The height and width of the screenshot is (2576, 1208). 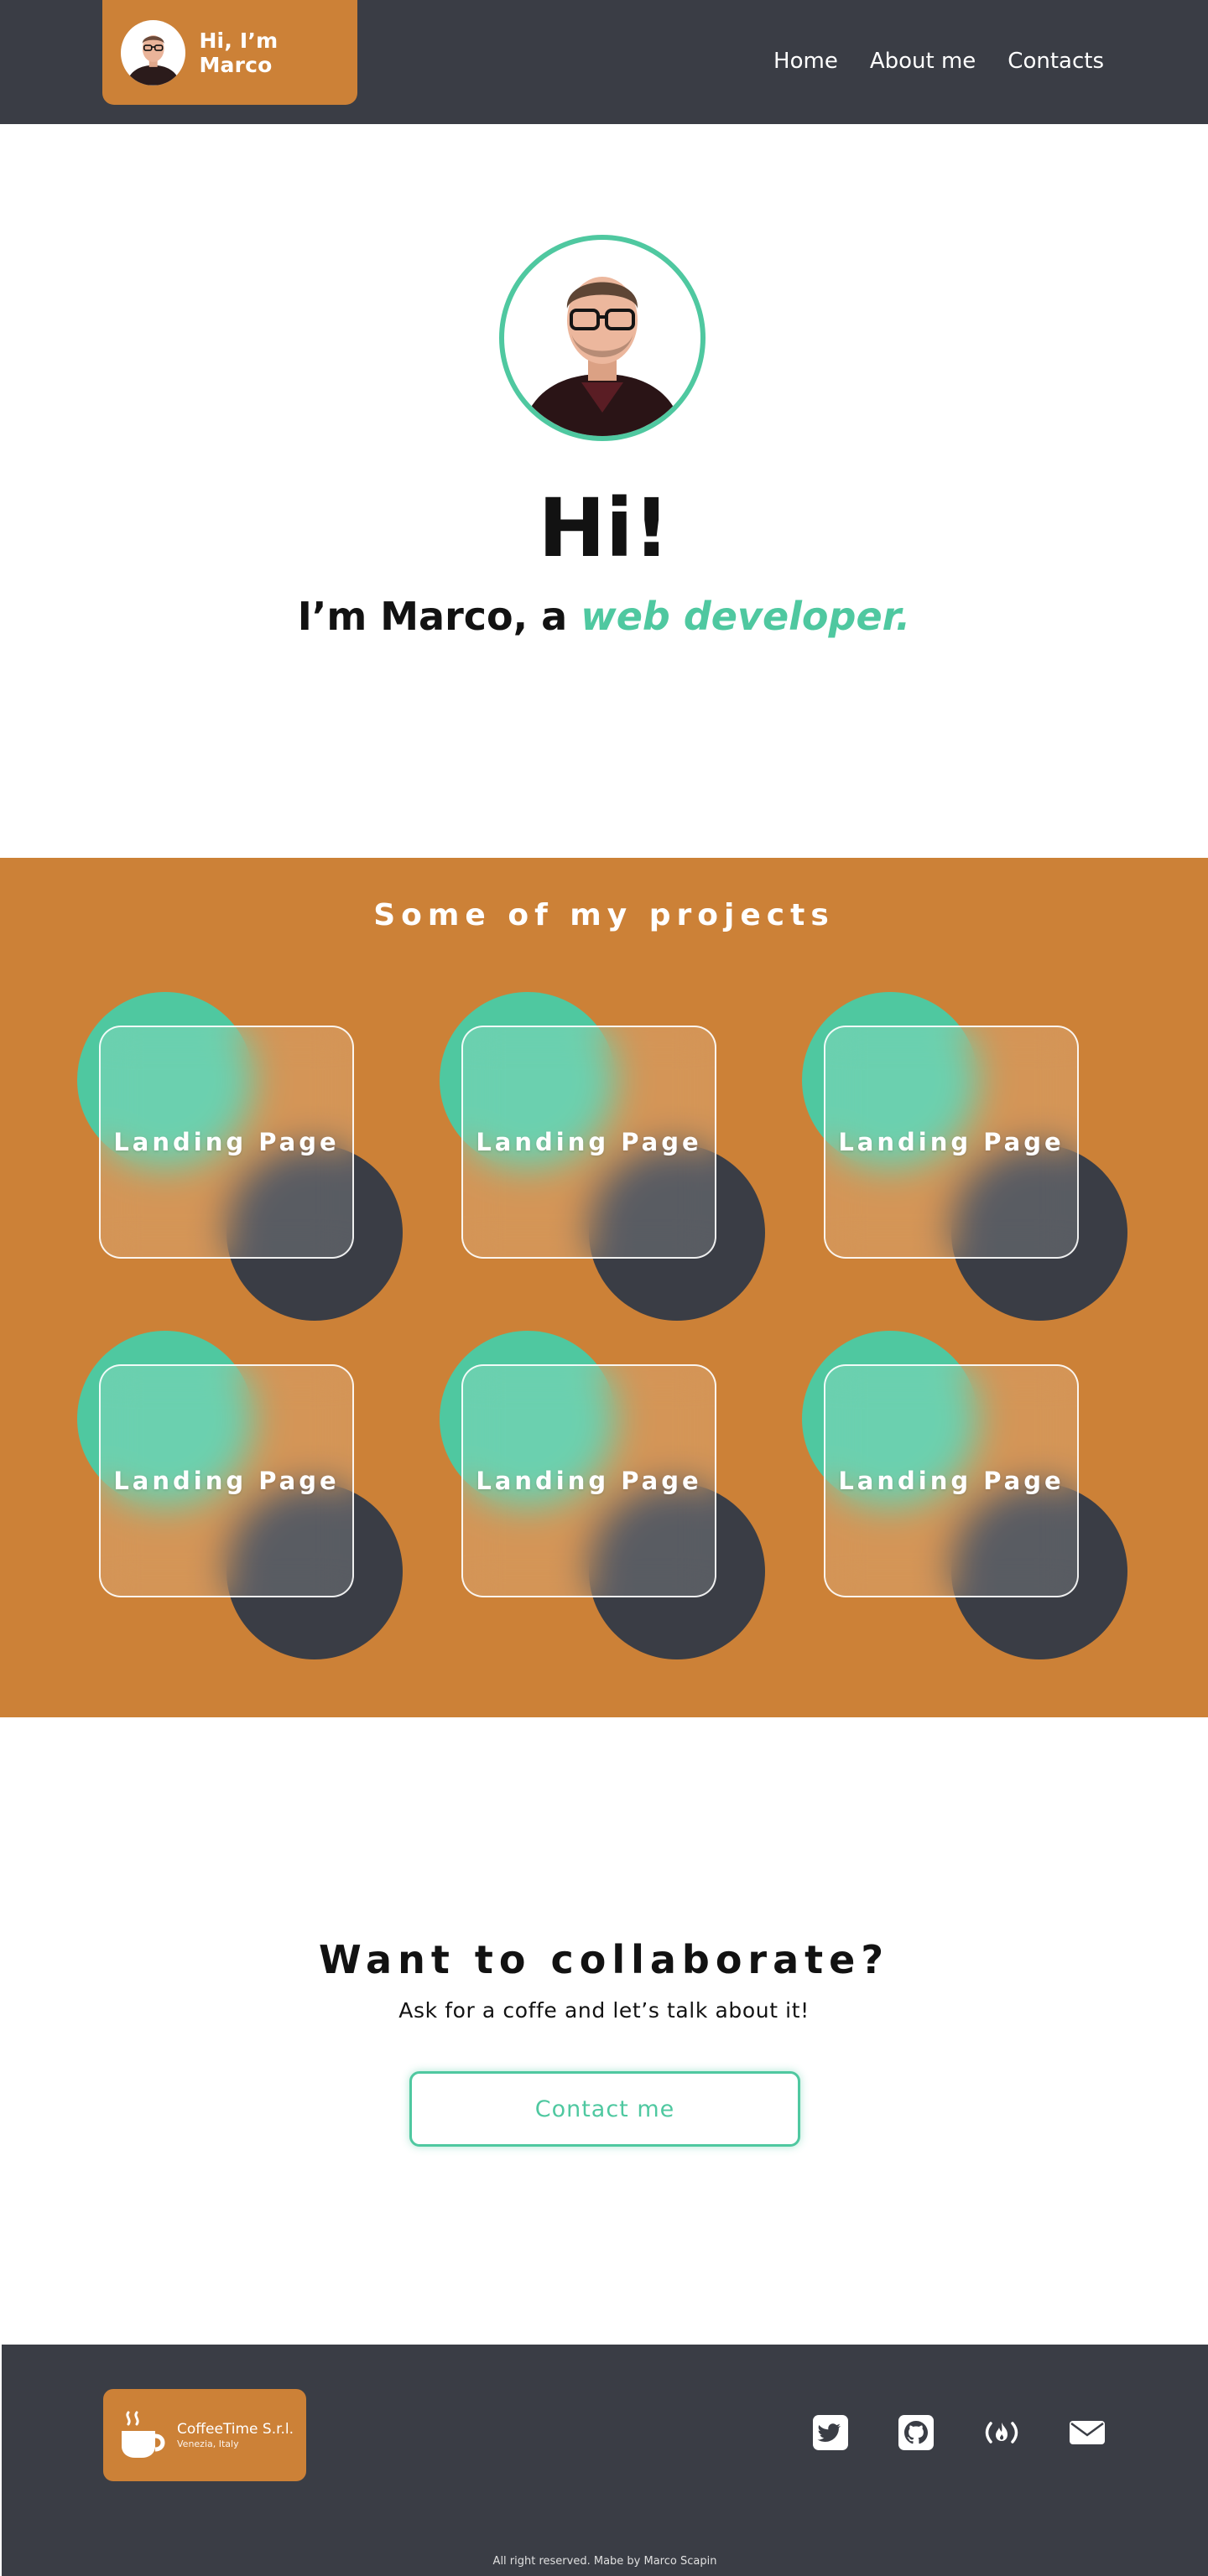 I want to click on site-header: Hi, I’m Marco Home About me Contacts, so click(x=604, y=62).